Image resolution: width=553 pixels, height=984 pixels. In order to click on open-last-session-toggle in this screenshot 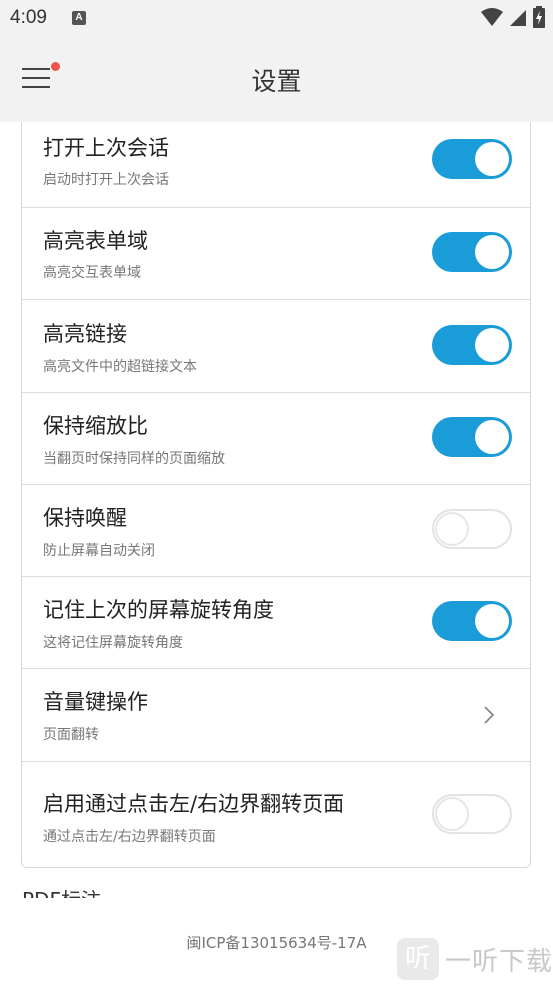, I will do `click(472, 159)`.